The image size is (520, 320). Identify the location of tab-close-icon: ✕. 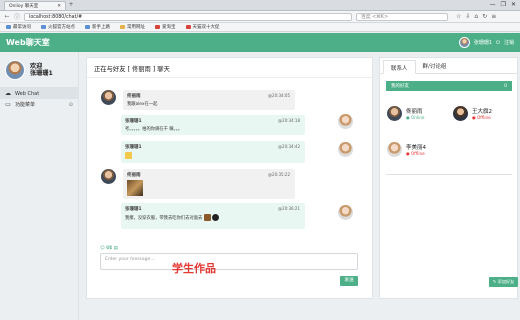
(59, 6).